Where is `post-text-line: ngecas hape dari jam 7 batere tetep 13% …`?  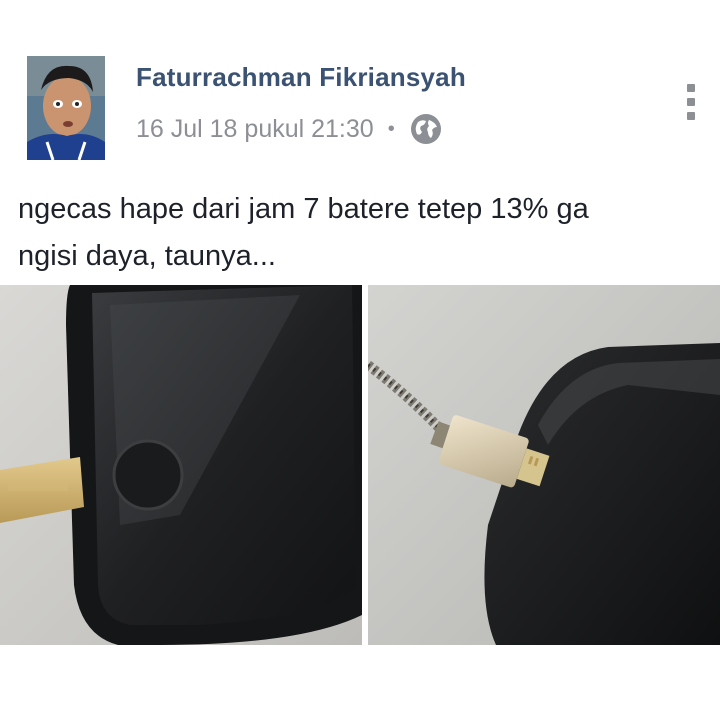
post-text-line: ngecas hape dari jam 7 batere tetep 13% … is located at coordinates (303, 209).